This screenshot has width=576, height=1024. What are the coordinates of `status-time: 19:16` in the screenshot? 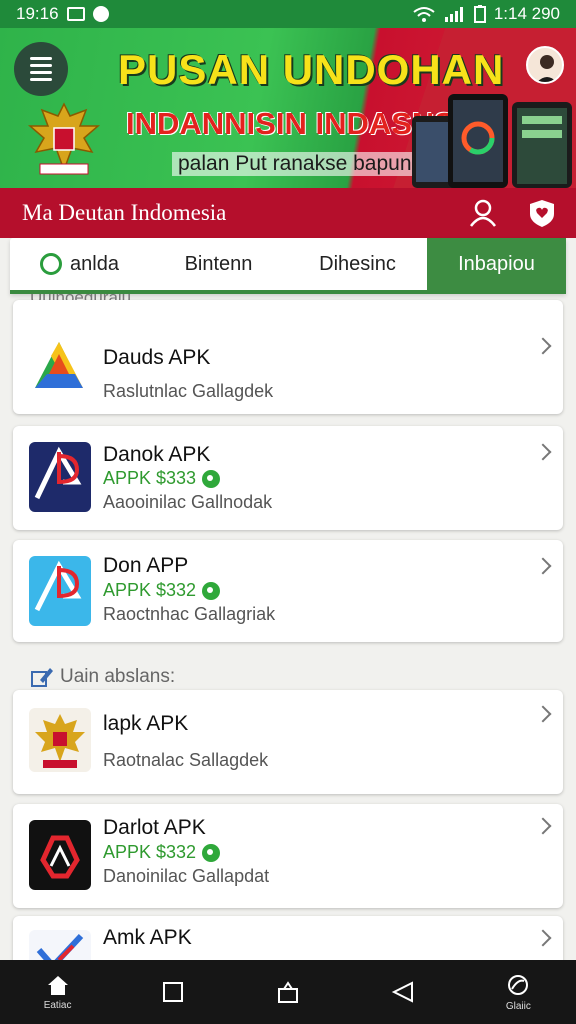 It's located at (37, 13).